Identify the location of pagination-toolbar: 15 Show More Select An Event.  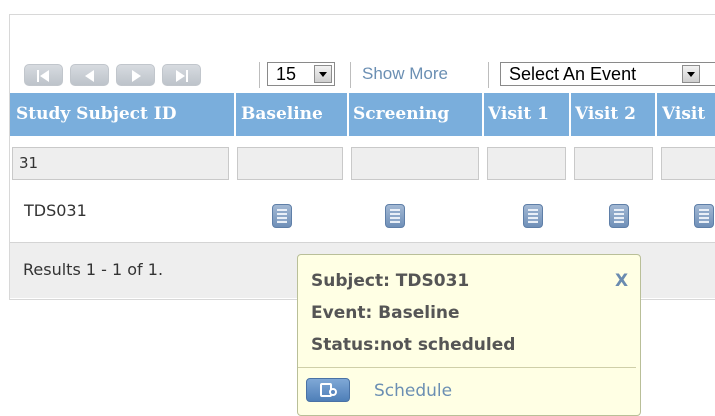
(369, 75).